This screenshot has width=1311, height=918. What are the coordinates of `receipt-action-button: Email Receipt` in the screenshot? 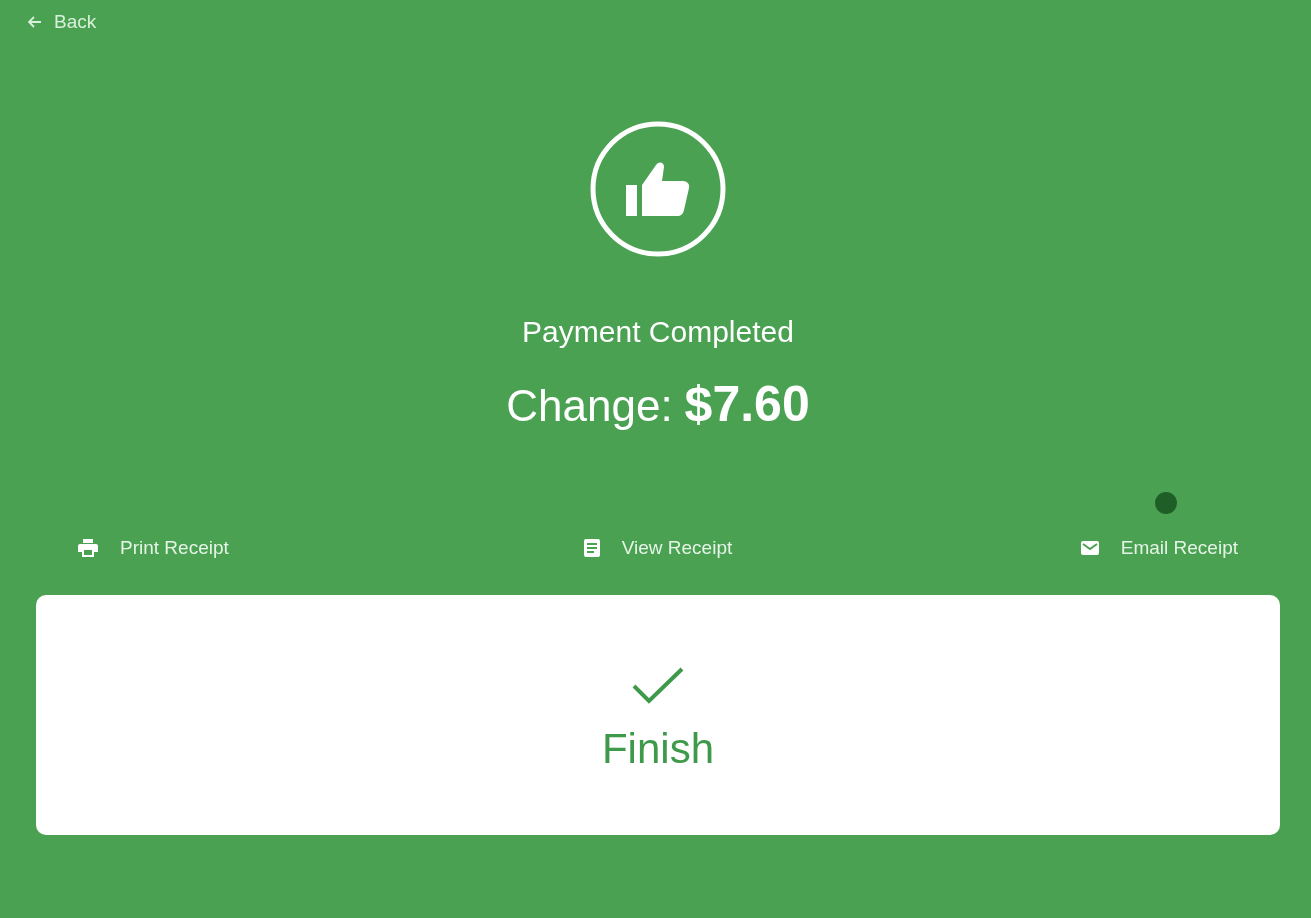 It's located at (1159, 548).